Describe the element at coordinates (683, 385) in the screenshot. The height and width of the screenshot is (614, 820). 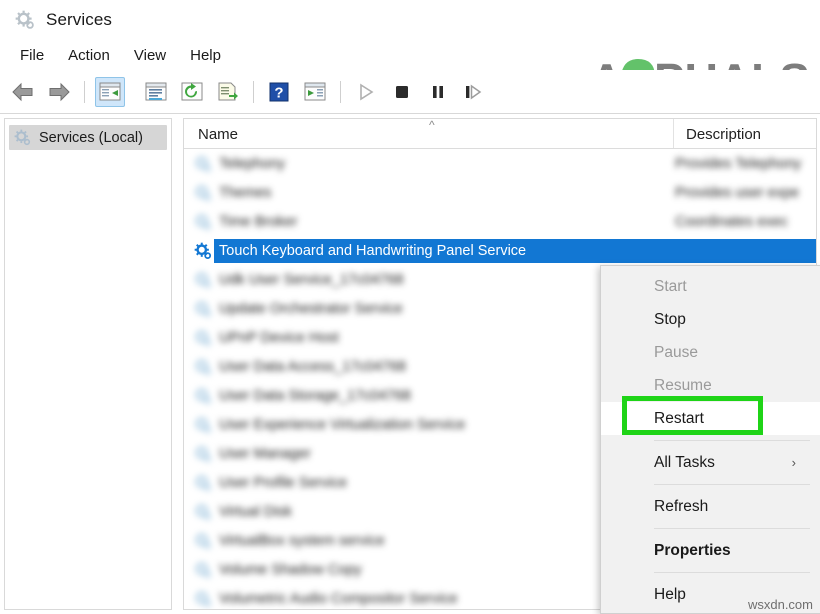
I see `context-menu-item-label: Resume` at that location.